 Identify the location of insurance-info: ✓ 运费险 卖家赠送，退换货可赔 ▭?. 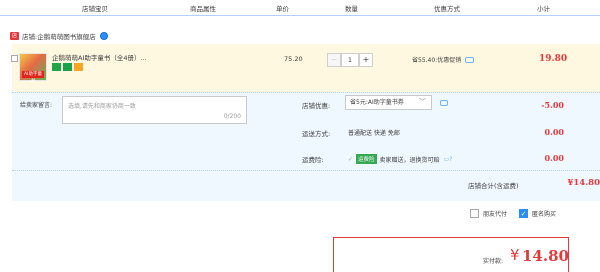
(400, 159).